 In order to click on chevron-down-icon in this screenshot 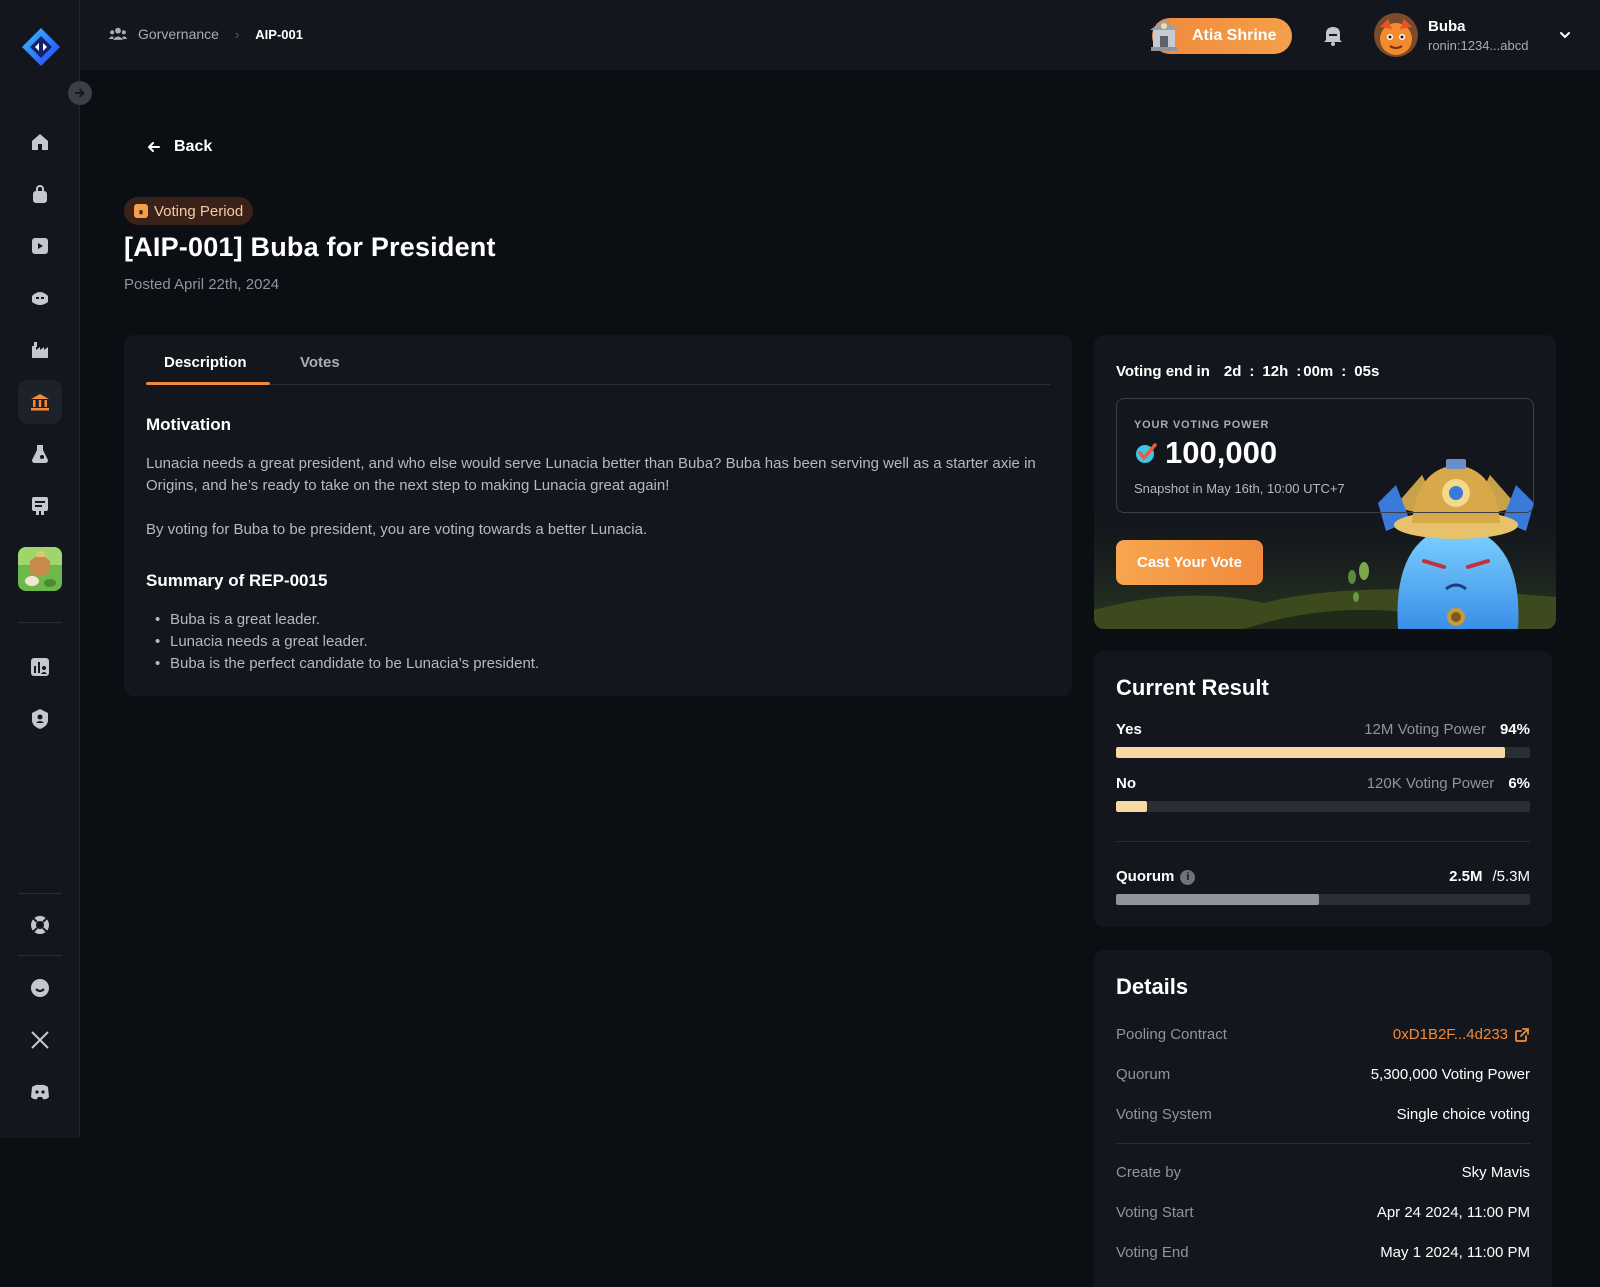, I will do `click(1565, 35)`.